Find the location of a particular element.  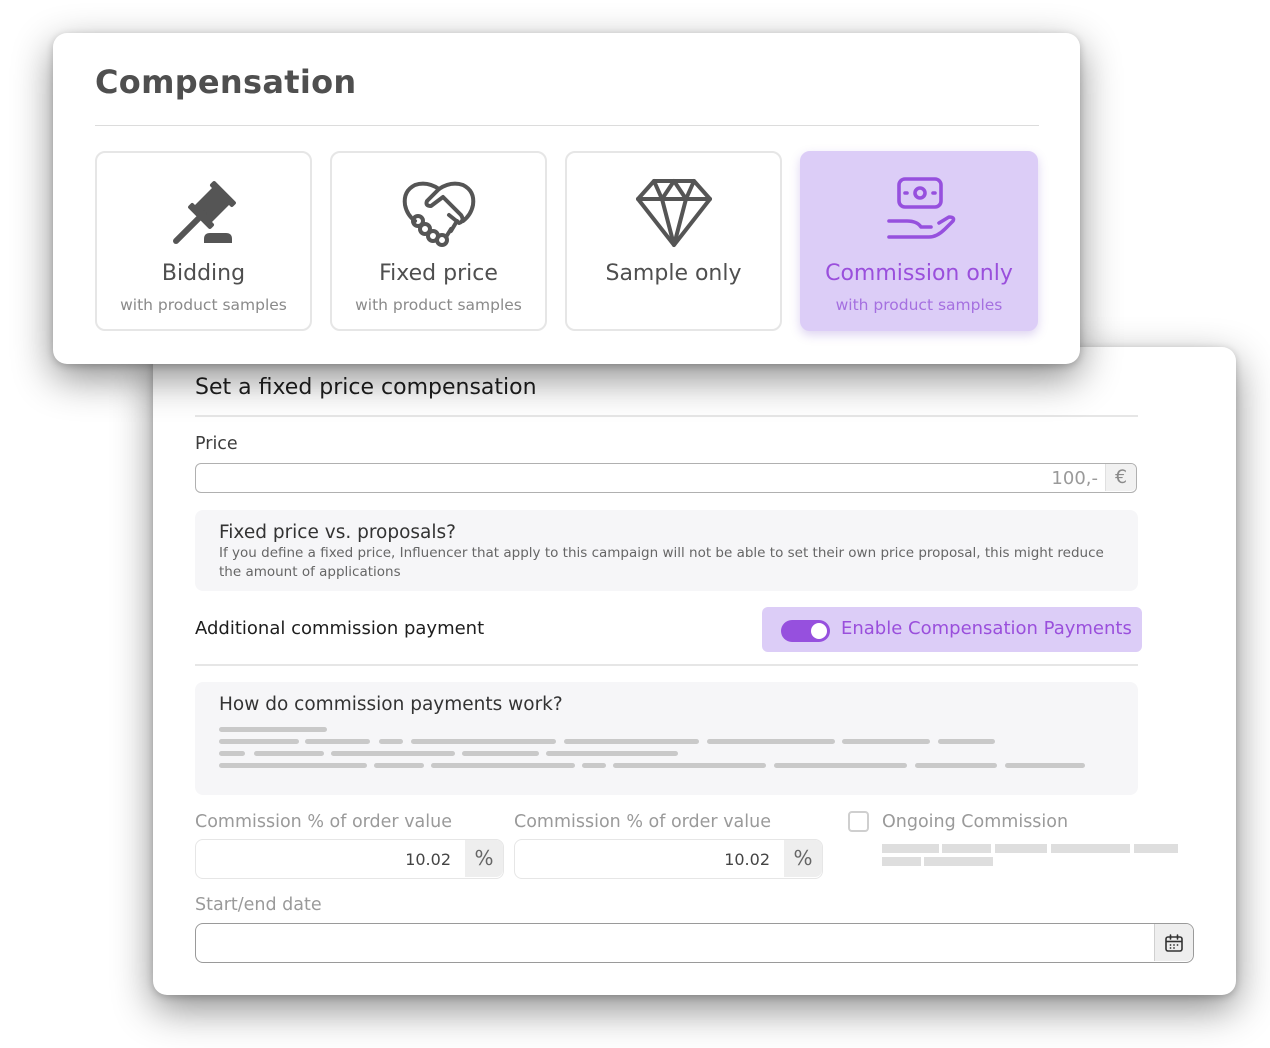

compensation-title: Compensation is located at coordinates (226, 82).